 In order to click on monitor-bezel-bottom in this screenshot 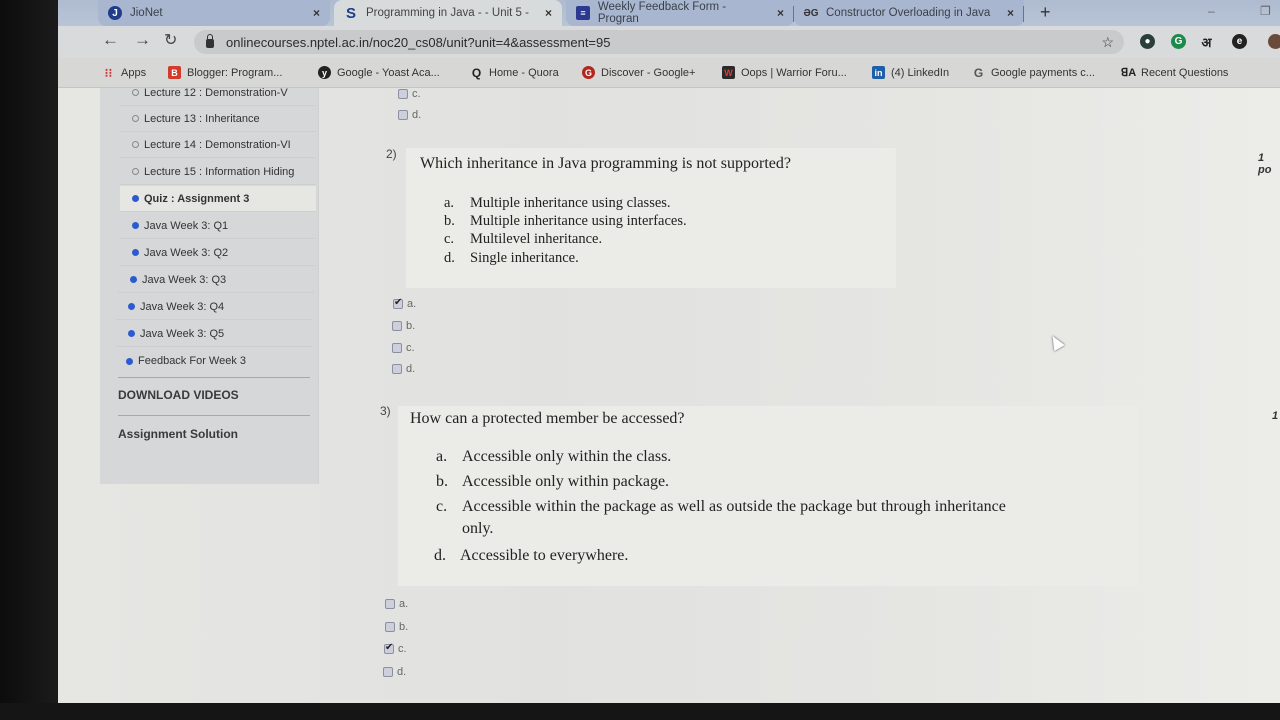, I will do `click(640, 711)`.